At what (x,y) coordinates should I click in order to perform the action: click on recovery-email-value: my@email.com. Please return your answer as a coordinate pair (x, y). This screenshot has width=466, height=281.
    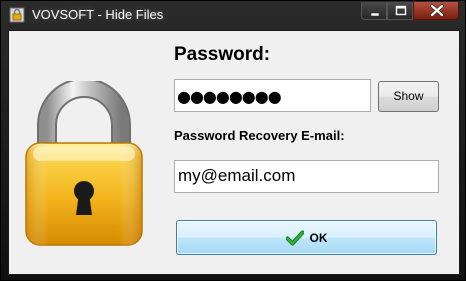
    Looking at the image, I should click on (237, 175).